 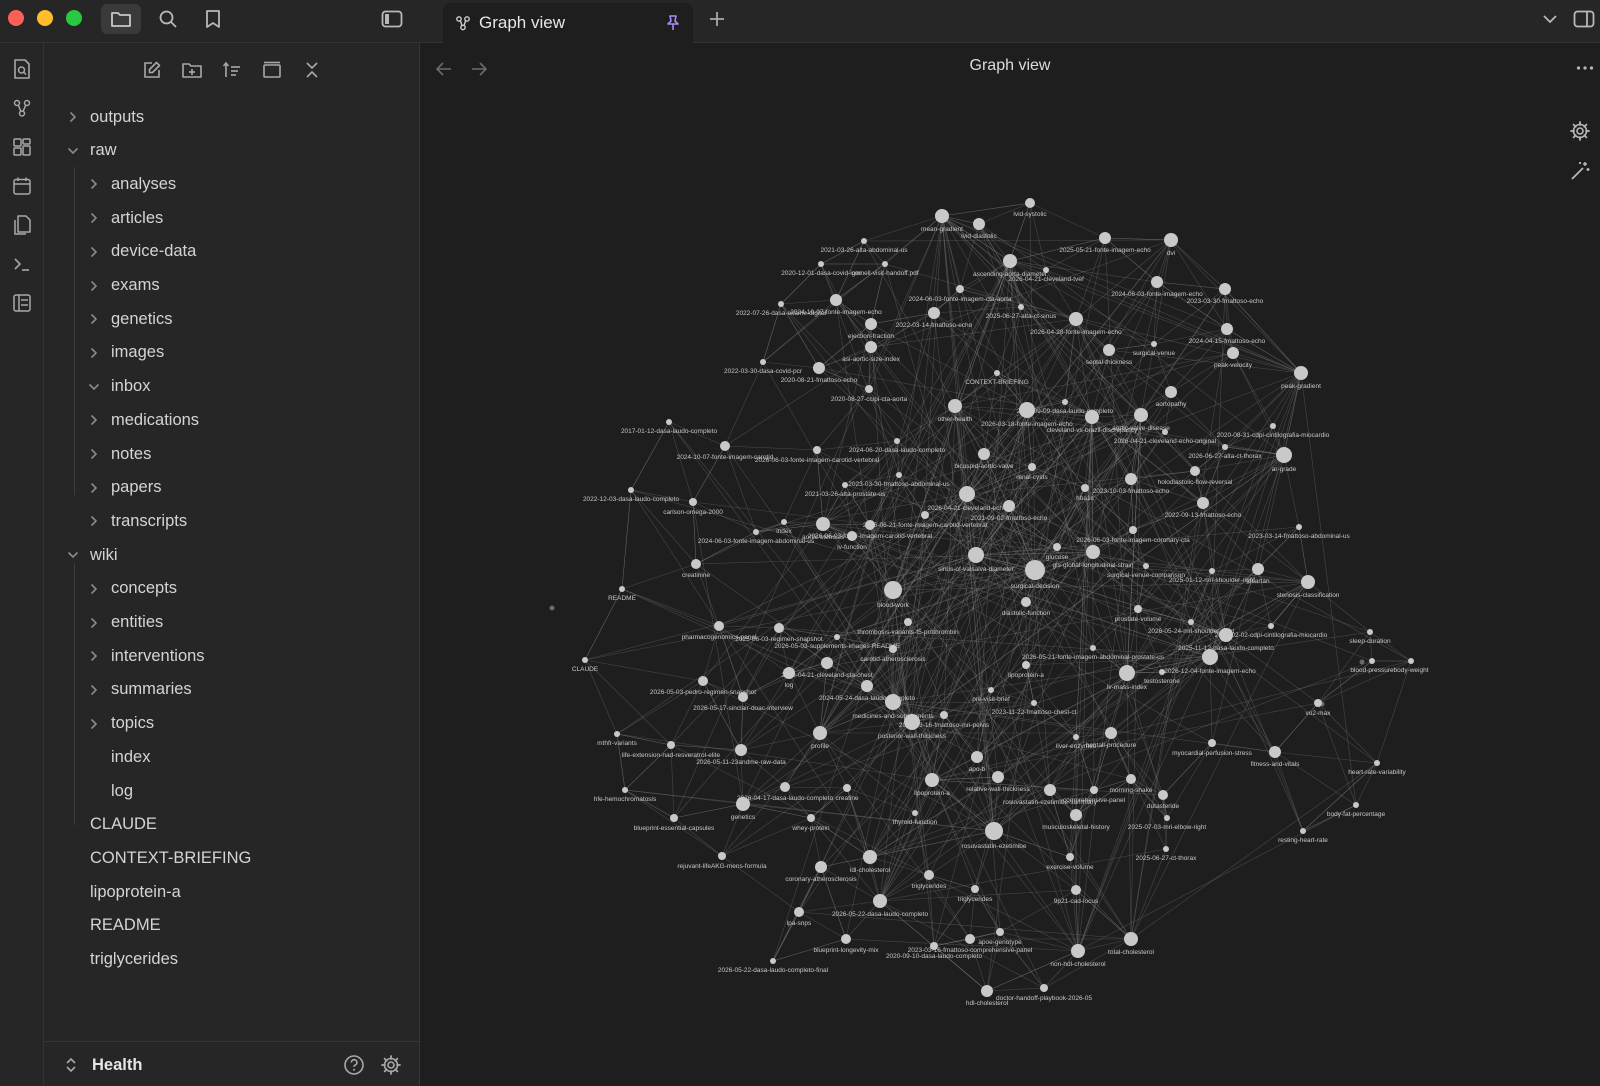 I want to click on tree-item-index: index, so click(x=117, y=757).